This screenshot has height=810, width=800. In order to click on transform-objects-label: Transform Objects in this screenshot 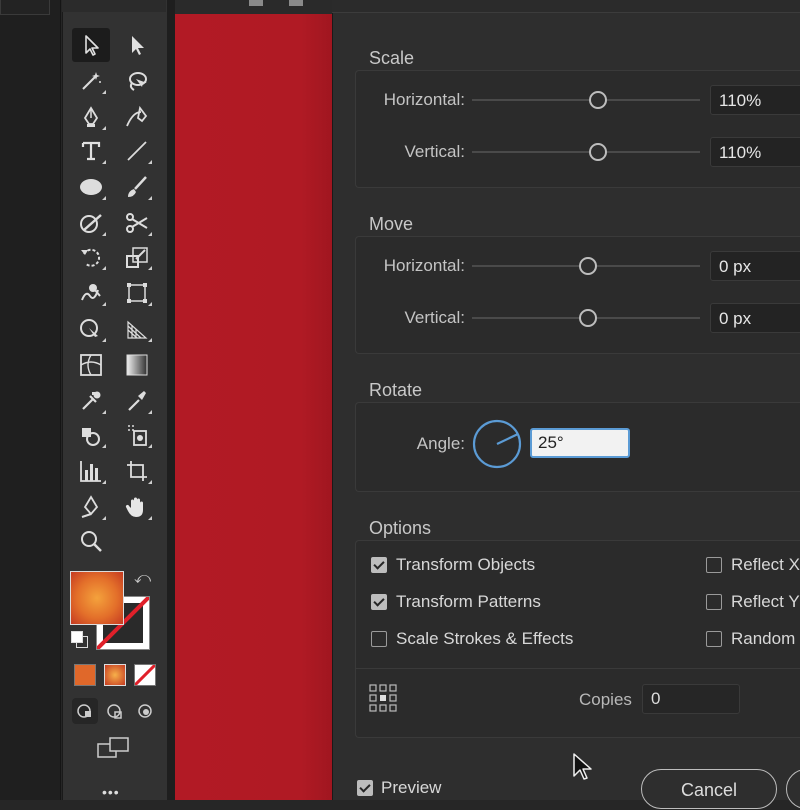, I will do `click(465, 565)`.